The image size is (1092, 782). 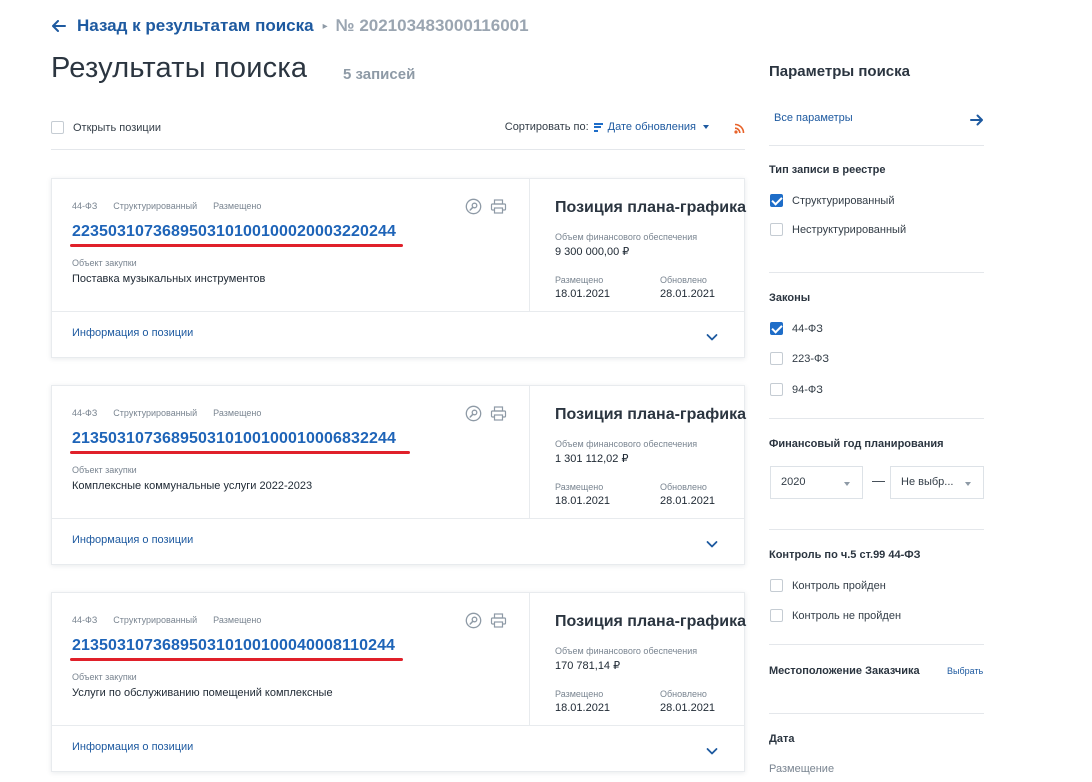 What do you see at coordinates (878, 480) in the screenshot?
I see `range-dash: —` at bounding box center [878, 480].